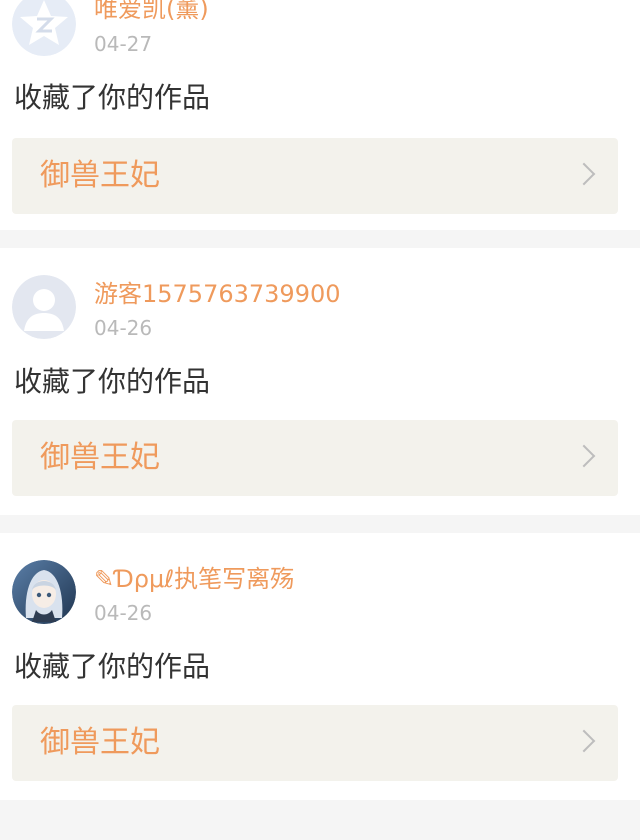  Describe the element at coordinates (44, 592) in the screenshot. I see `anime-girl-avatar-icon` at that location.